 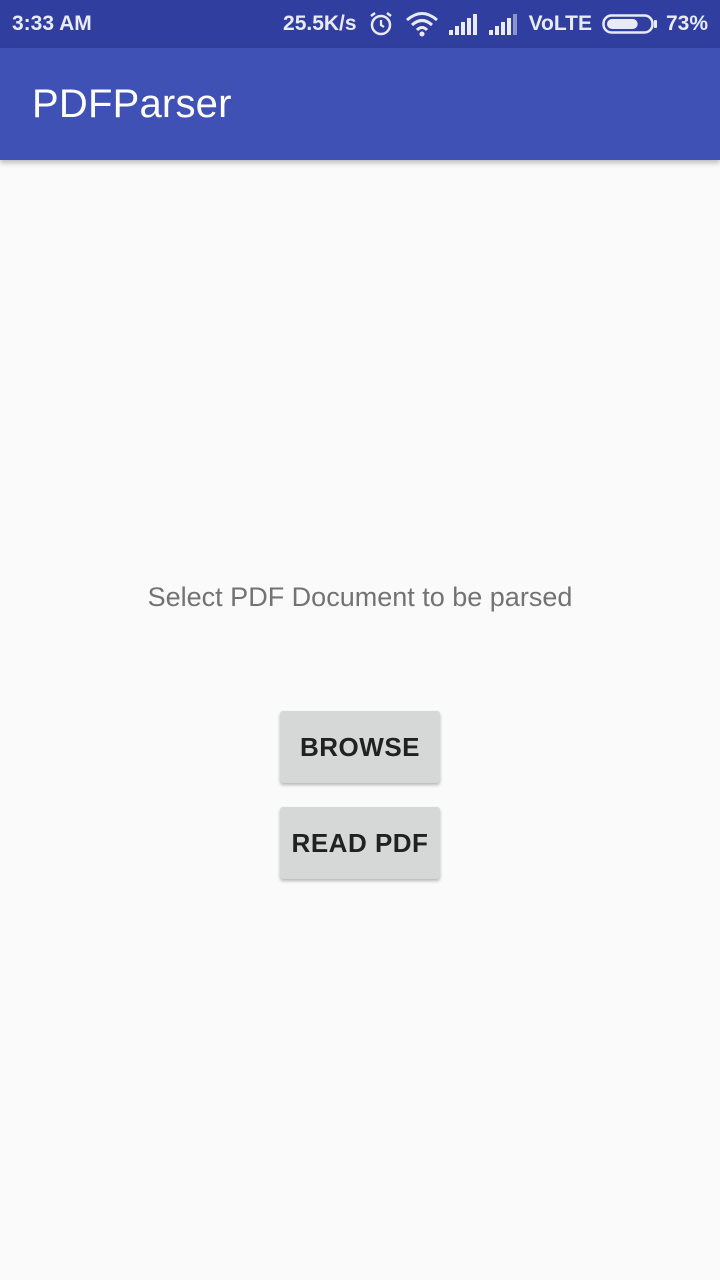 What do you see at coordinates (422, 24) in the screenshot?
I see `wifi-icon` at bounding box center [422, 24].